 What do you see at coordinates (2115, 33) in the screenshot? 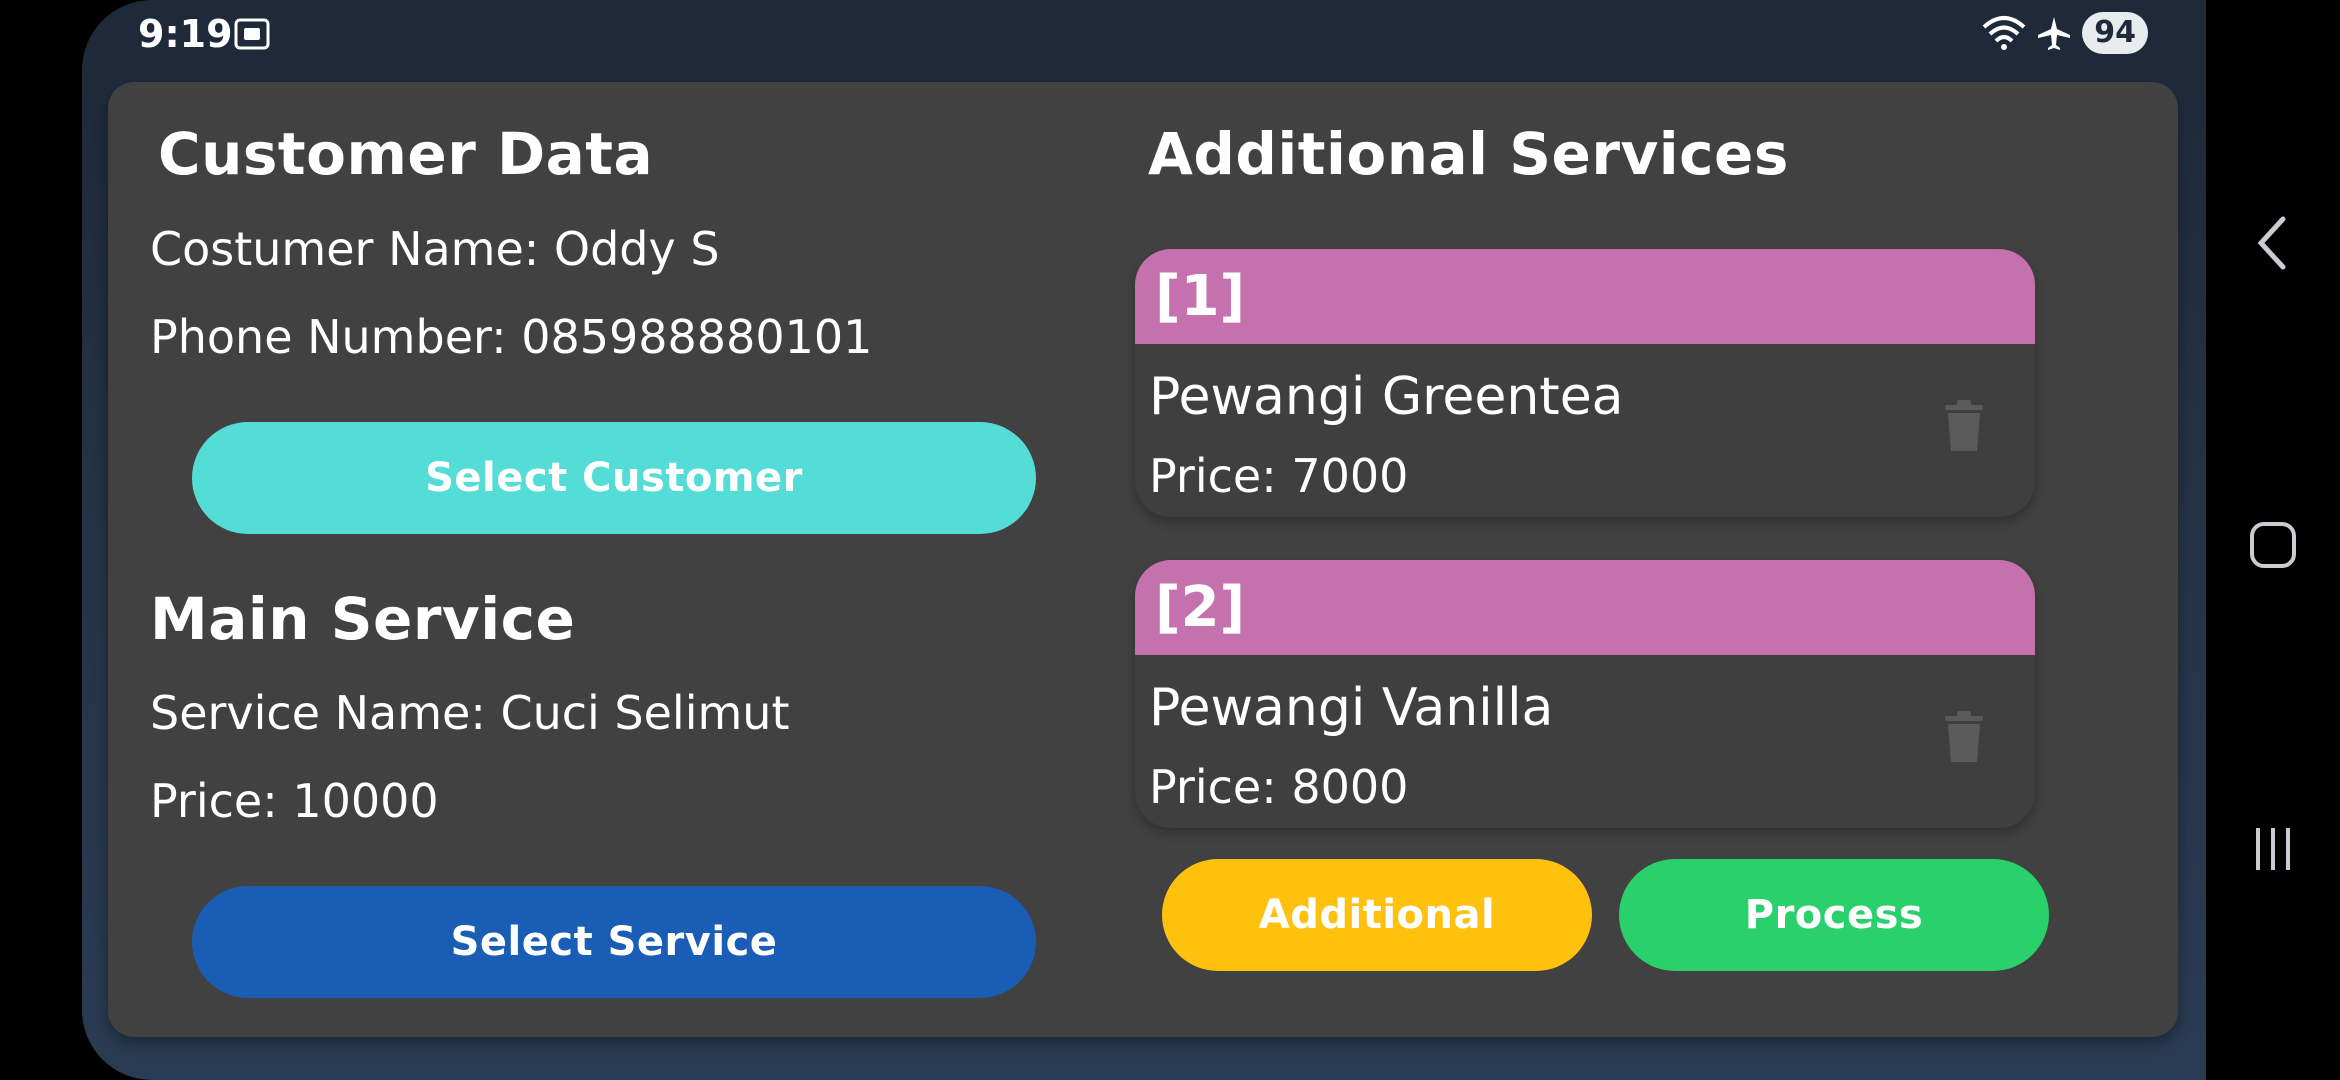
I see `battery-indicator: 94` at bounding box center [2115, 33].